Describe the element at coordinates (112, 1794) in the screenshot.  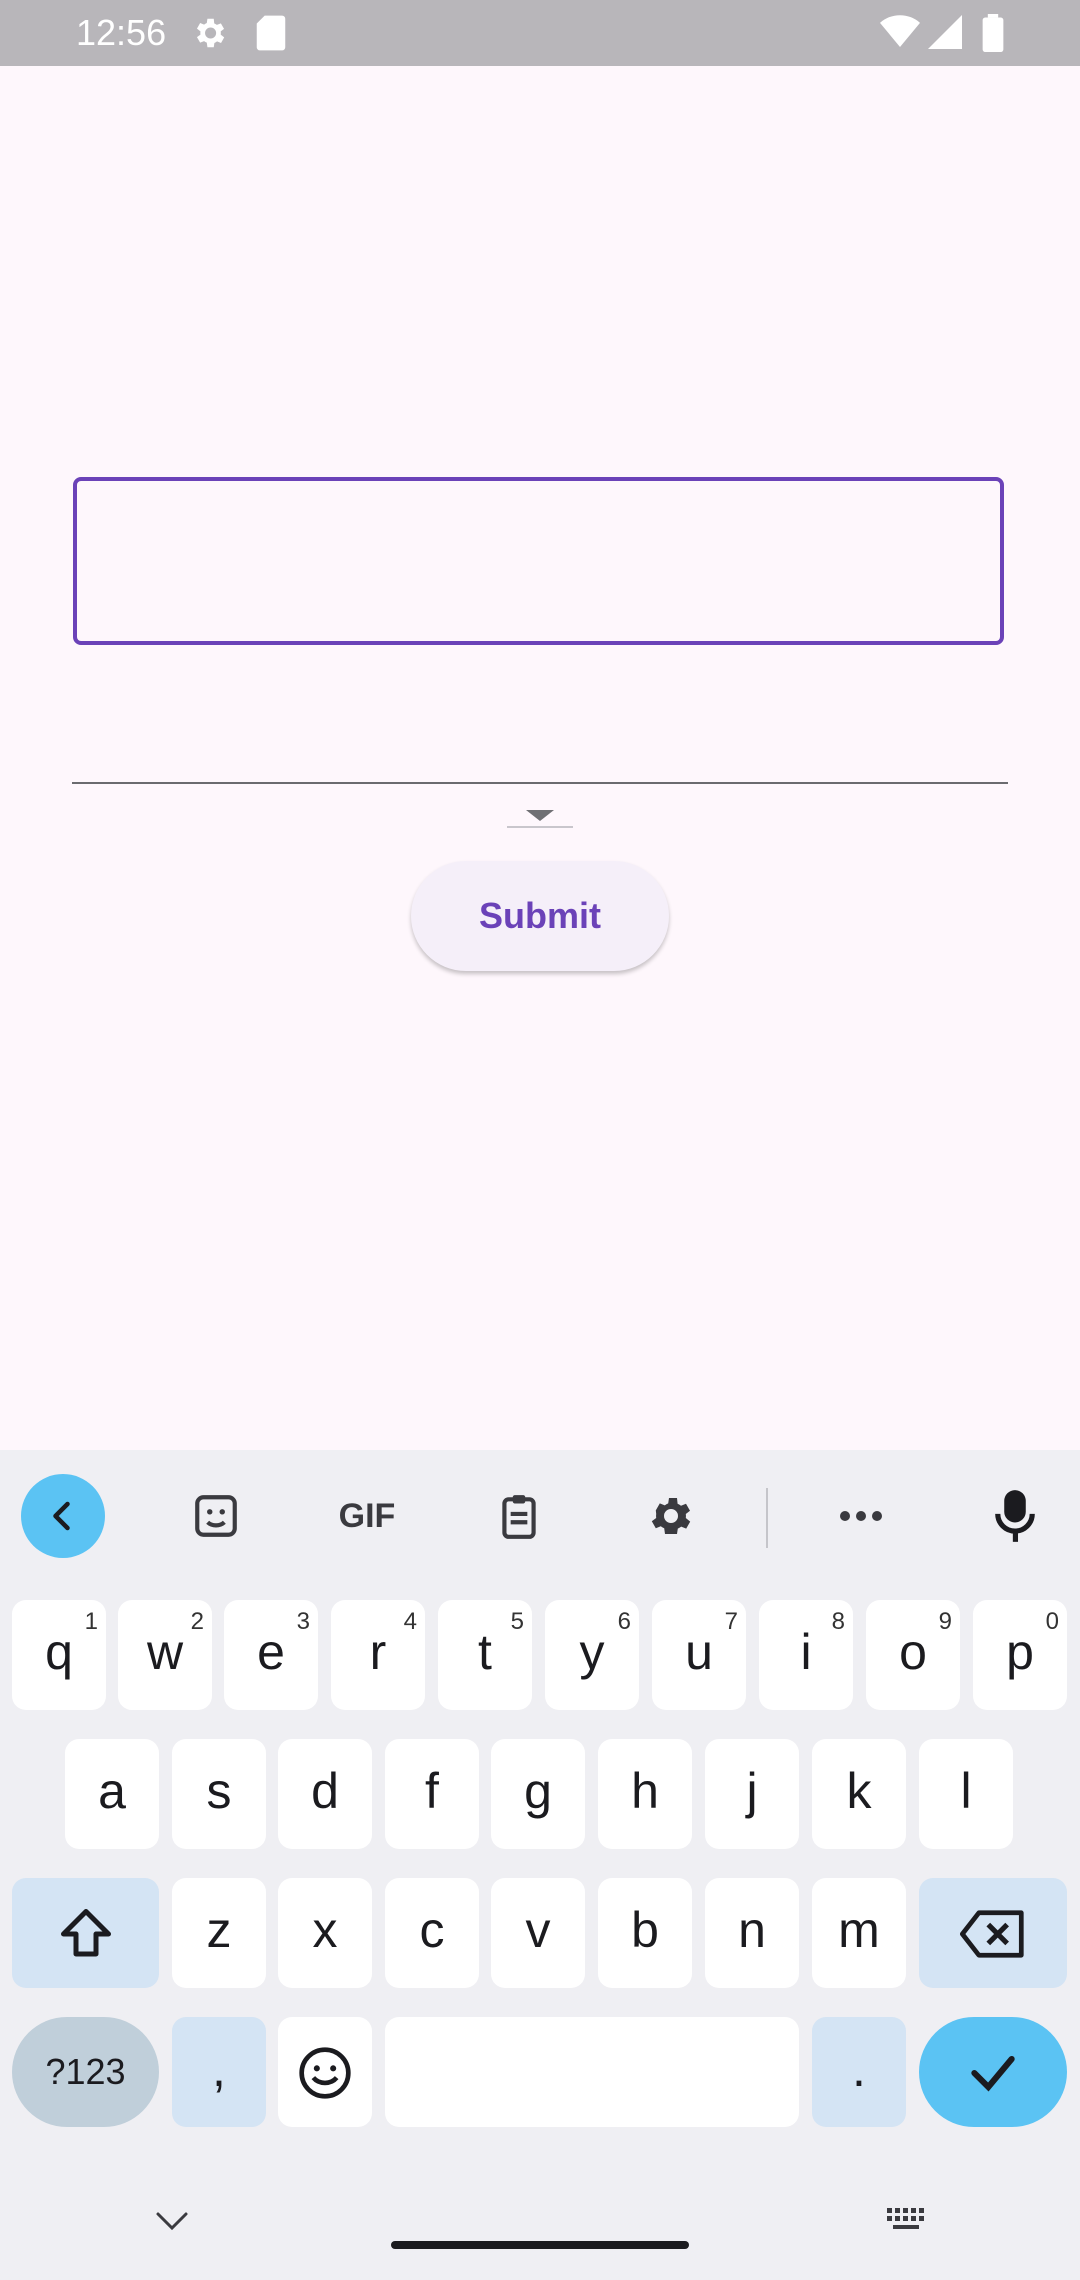
I see `key-a: a` at that location.